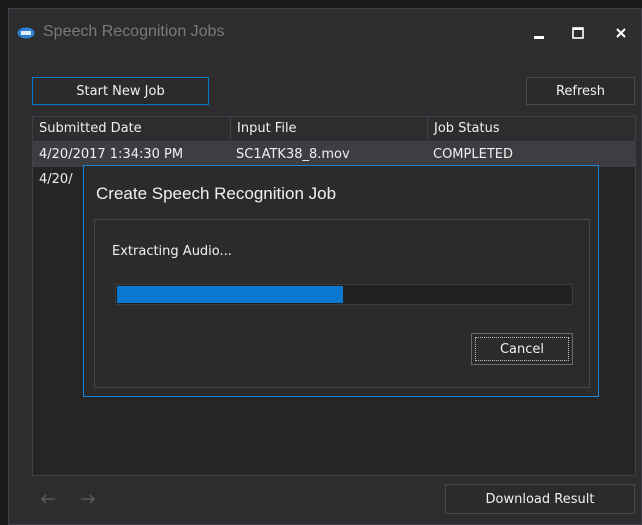 This screenshot has height=525, width=642. I want to click on minimize-icon, so click(539, 37).